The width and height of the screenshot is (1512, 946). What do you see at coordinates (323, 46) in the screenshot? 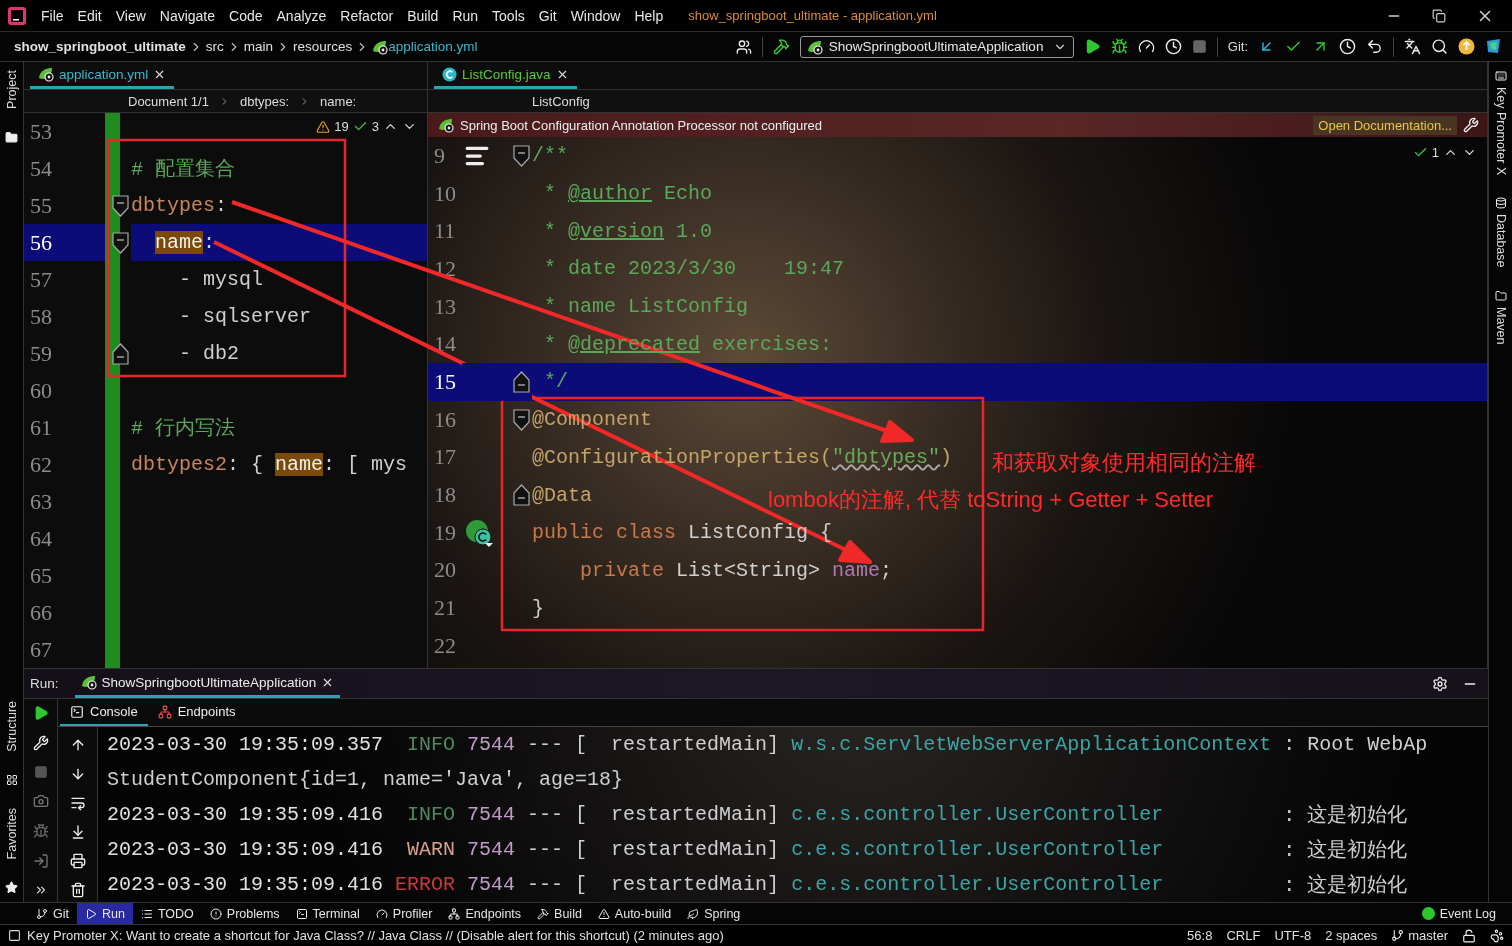
I see `breadcrumb-item: resources` at bounding box center [323, 46].